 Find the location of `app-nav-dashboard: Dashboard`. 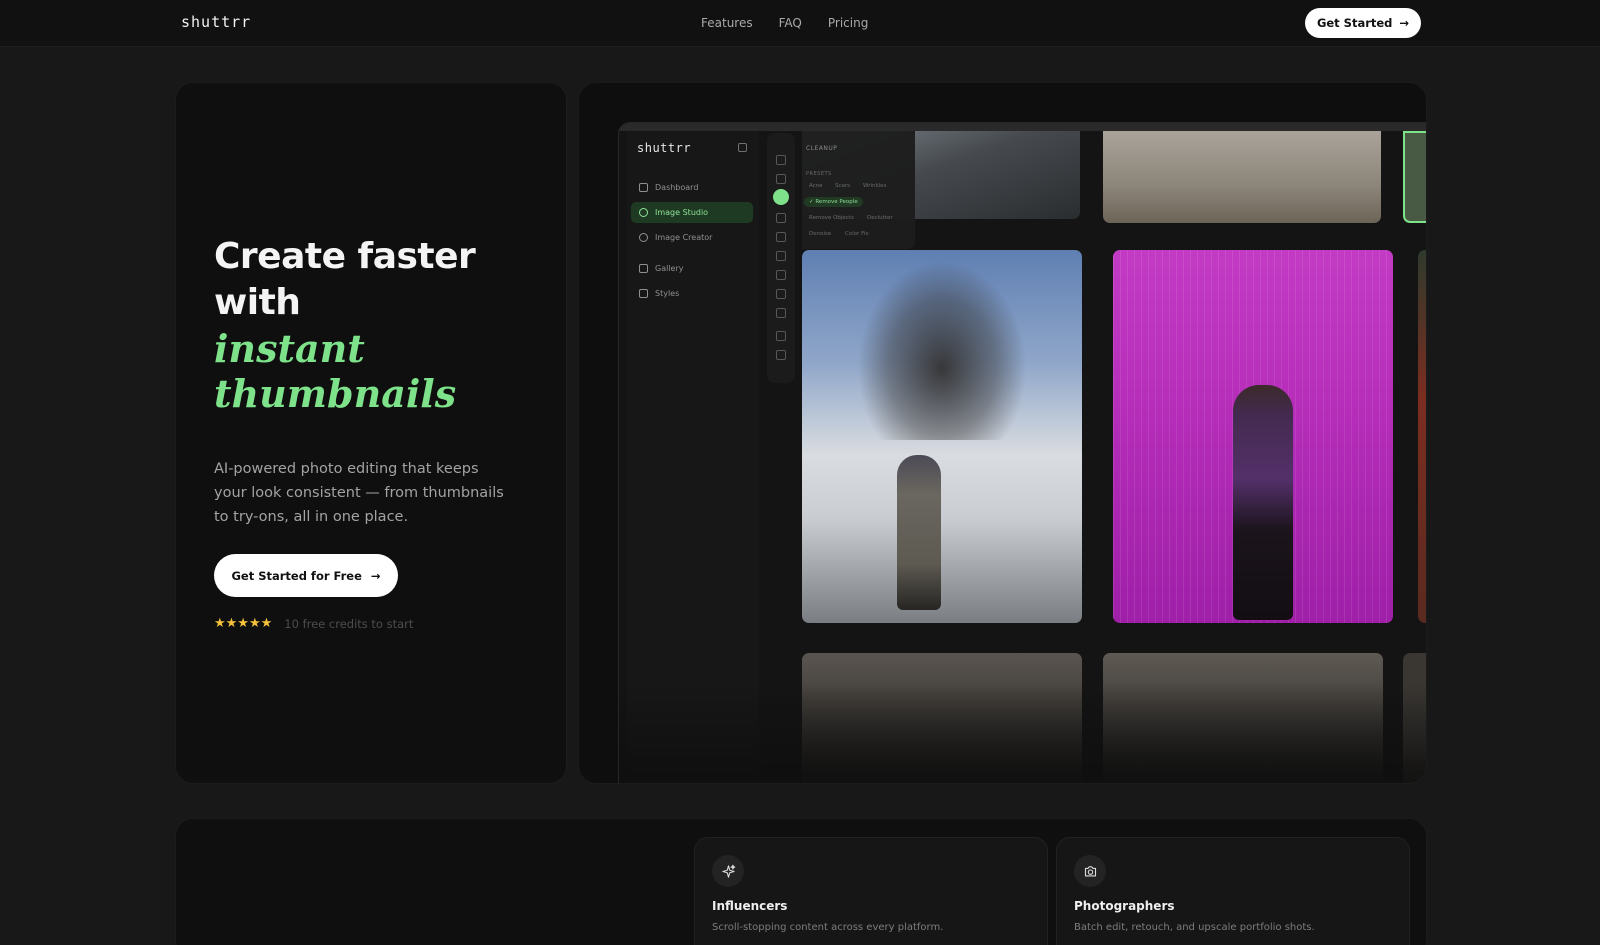

app-nav-dashboard: Dashboard is located at coordinates (692, 187).